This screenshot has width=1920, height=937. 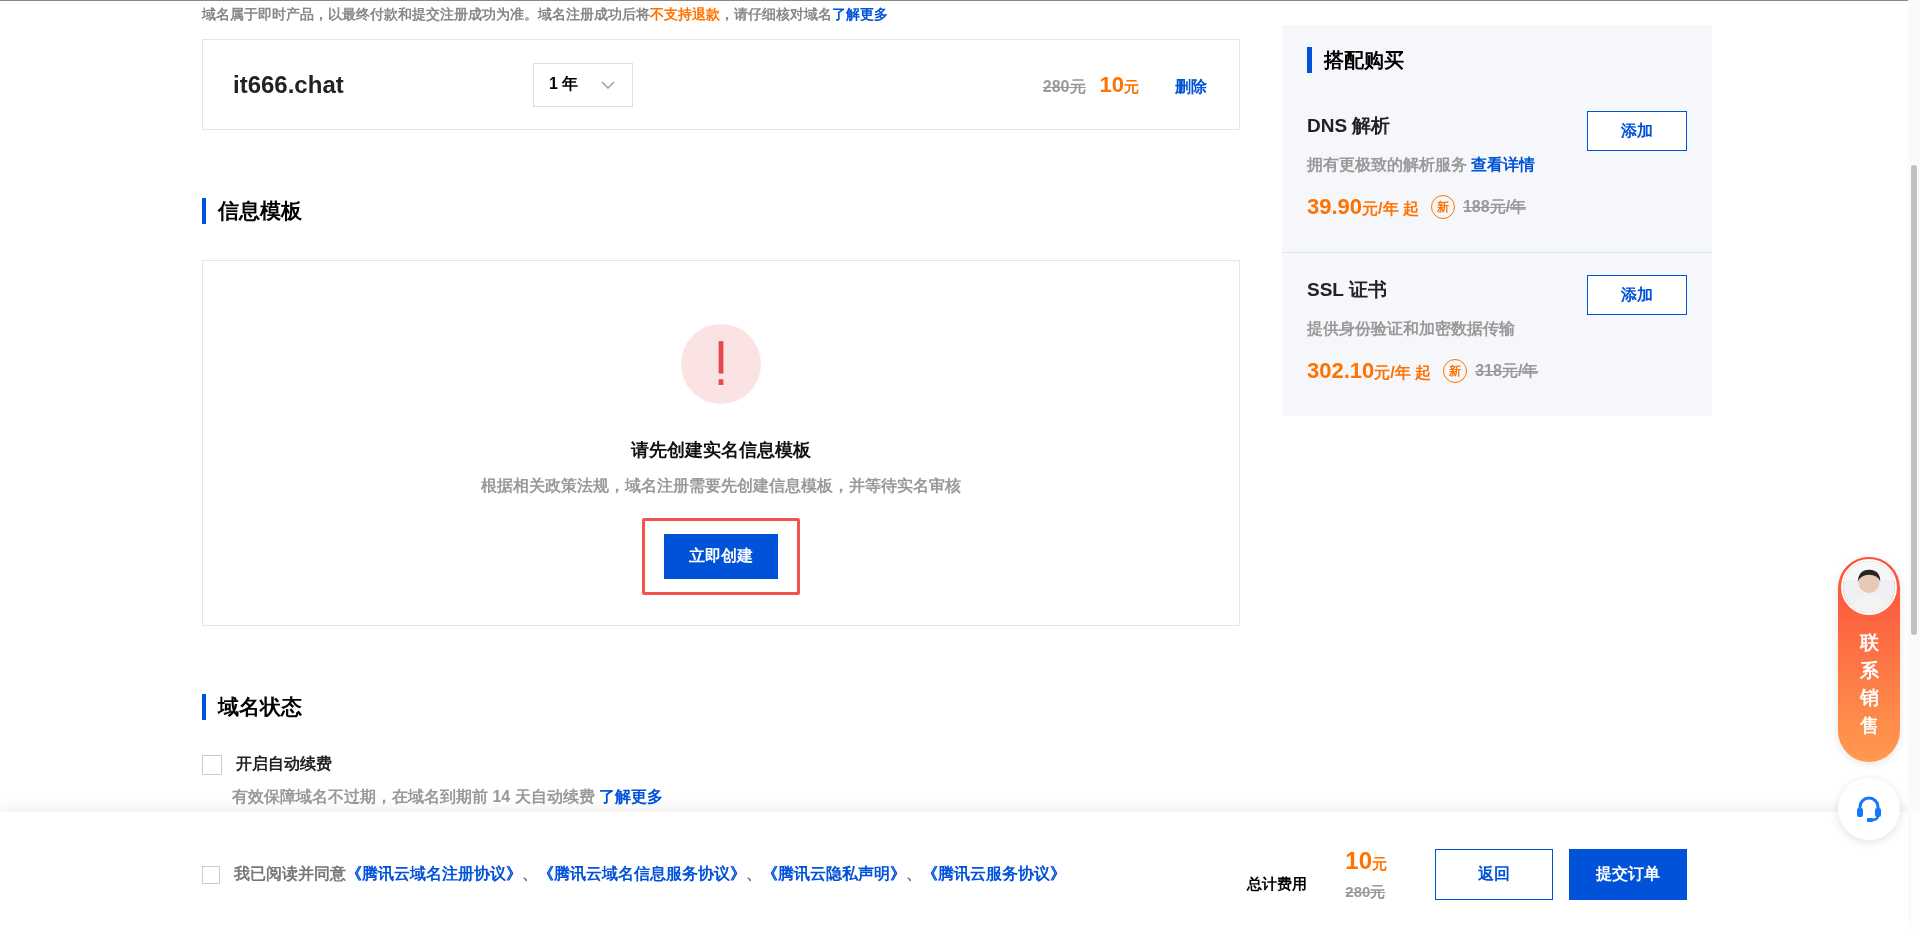 What do you see at coordinates (834, 873) in the screenshot?
I see `agreement-link: 《腾讯云隐私声明》` at bounding box center [834, 873].